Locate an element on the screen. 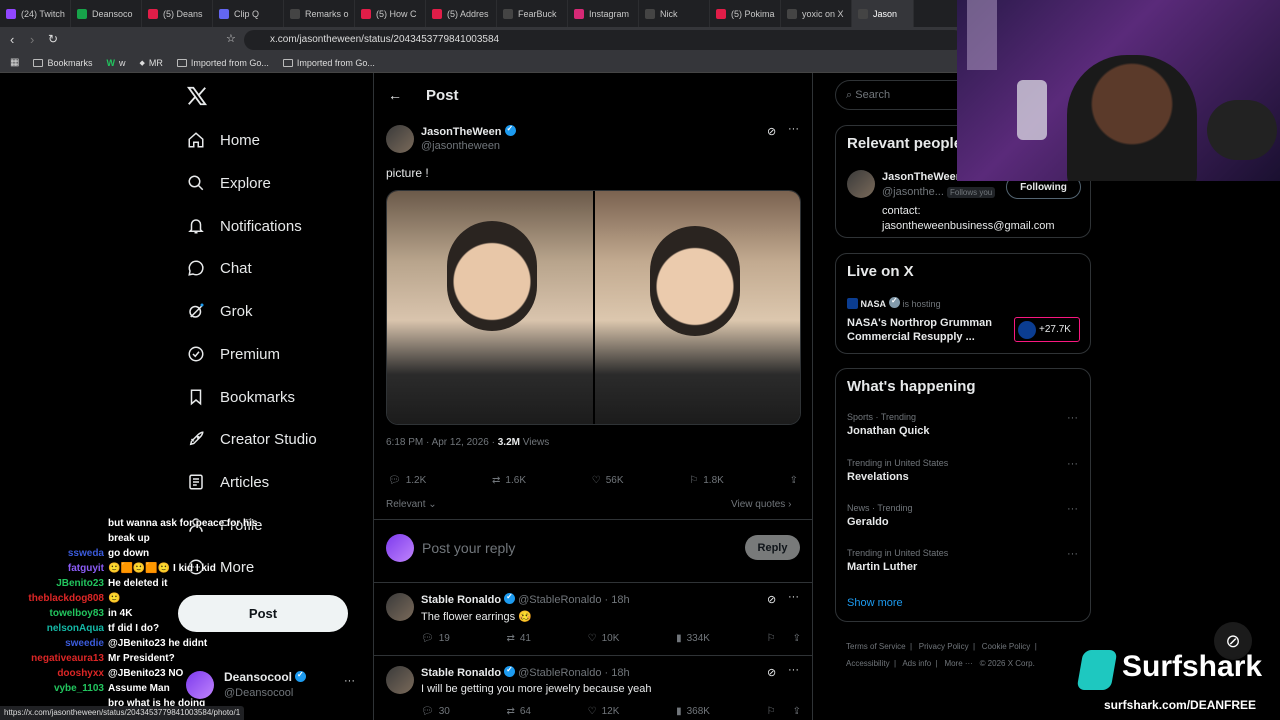 The height and width of the screenshot is (720, 1280). bookmark-mr: ◆ MR is located at coordinates (150, 63).